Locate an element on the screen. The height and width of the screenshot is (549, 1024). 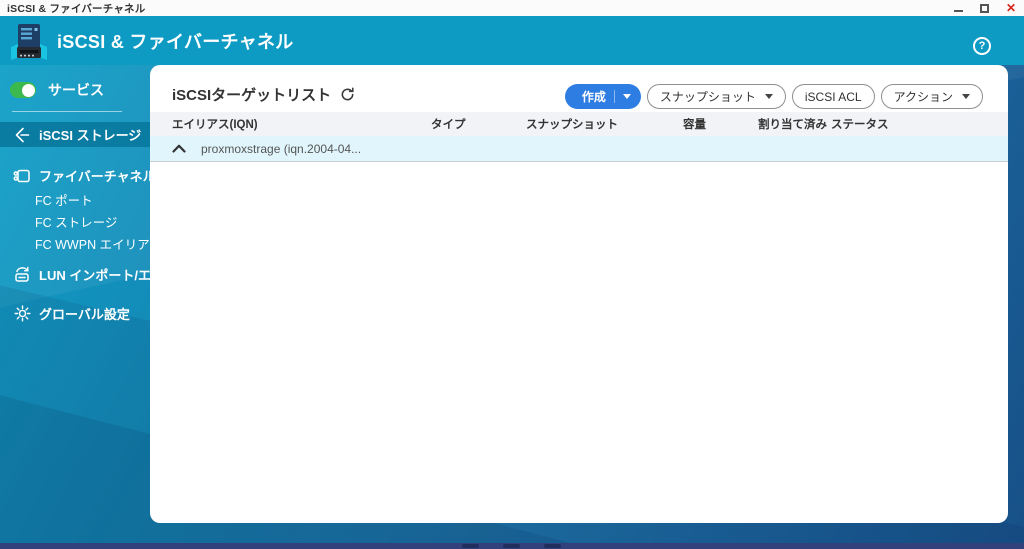
sidebar-item-label: iSCSI ストレージ is located at coordinates (90, 135).